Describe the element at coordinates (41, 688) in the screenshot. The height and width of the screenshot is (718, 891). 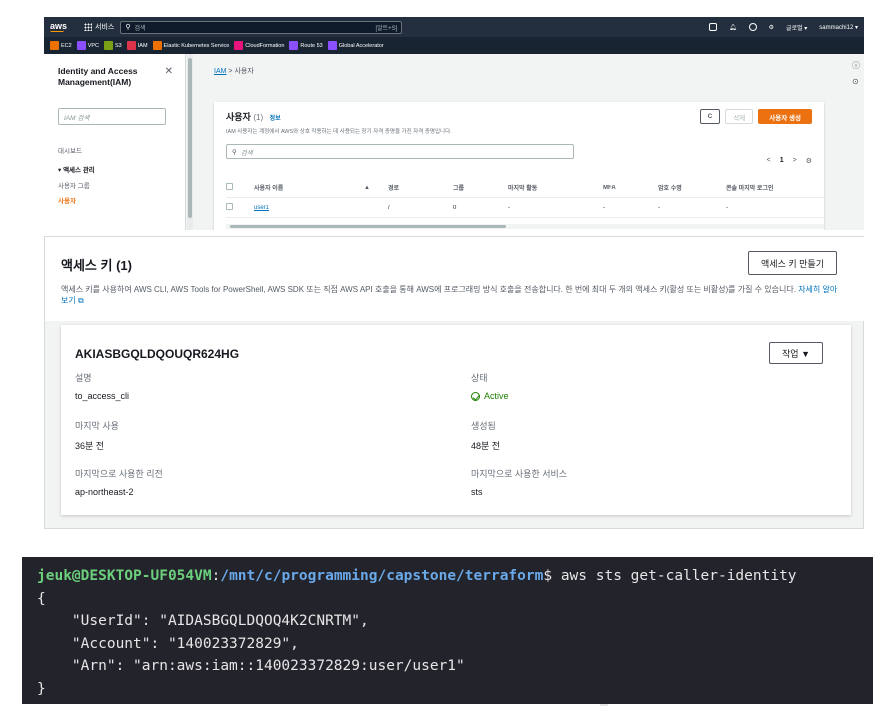
I see `terminal-output-line: }` at that location.